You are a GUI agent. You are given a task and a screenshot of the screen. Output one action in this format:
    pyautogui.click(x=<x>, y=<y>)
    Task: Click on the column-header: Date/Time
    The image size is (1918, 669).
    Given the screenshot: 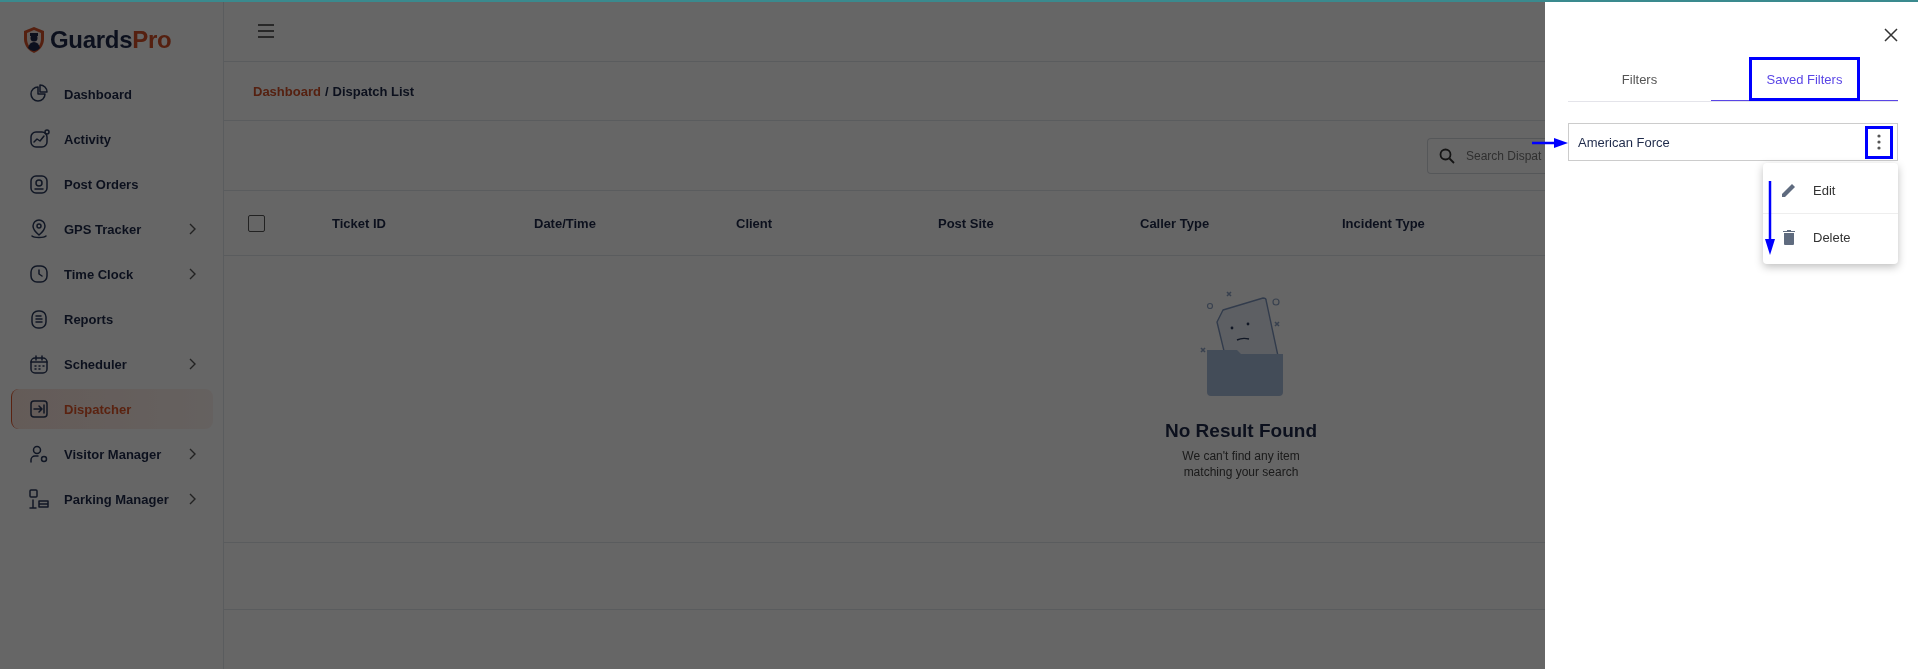 What is the action you would take?
    pyautogui.click(x=565, y=223)
    